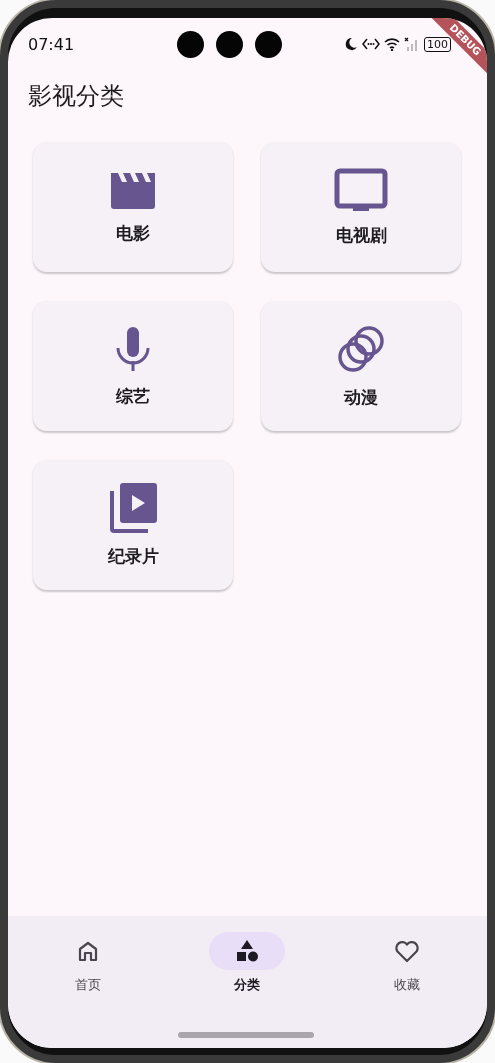 The height and width of the screenshot is (1063, 495). What do you see at coordinates (361, 348) in the screenshot?
I see `rings-icon` at bounding box center [361, 348].